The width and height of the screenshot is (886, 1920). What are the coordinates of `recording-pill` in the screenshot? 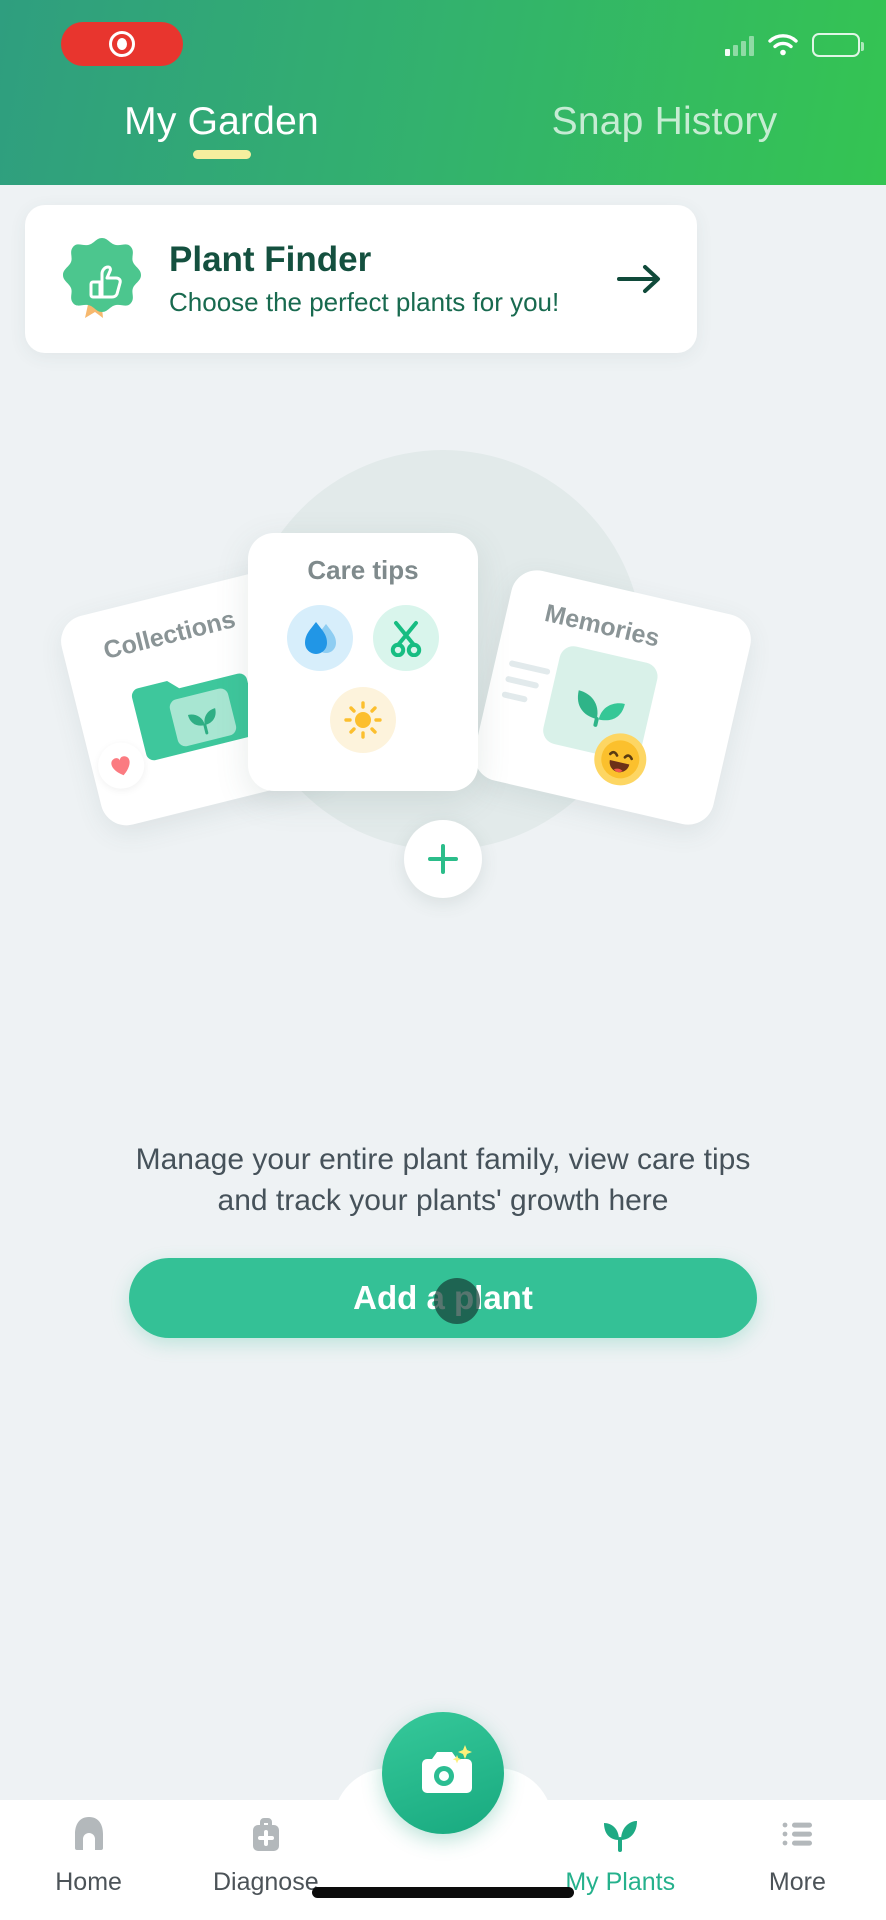 It's located at (122, 44).